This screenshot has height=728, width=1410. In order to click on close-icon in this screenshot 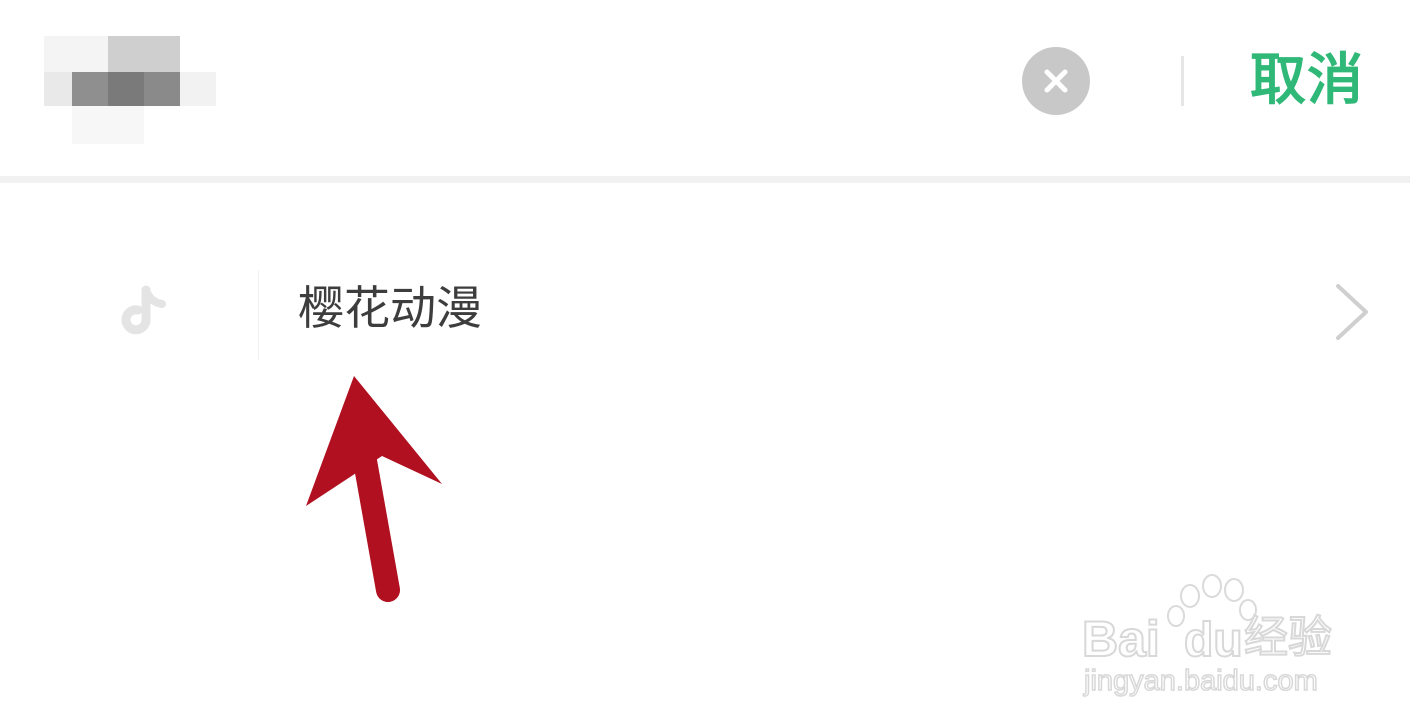, I will do `click(1056, 81)`.